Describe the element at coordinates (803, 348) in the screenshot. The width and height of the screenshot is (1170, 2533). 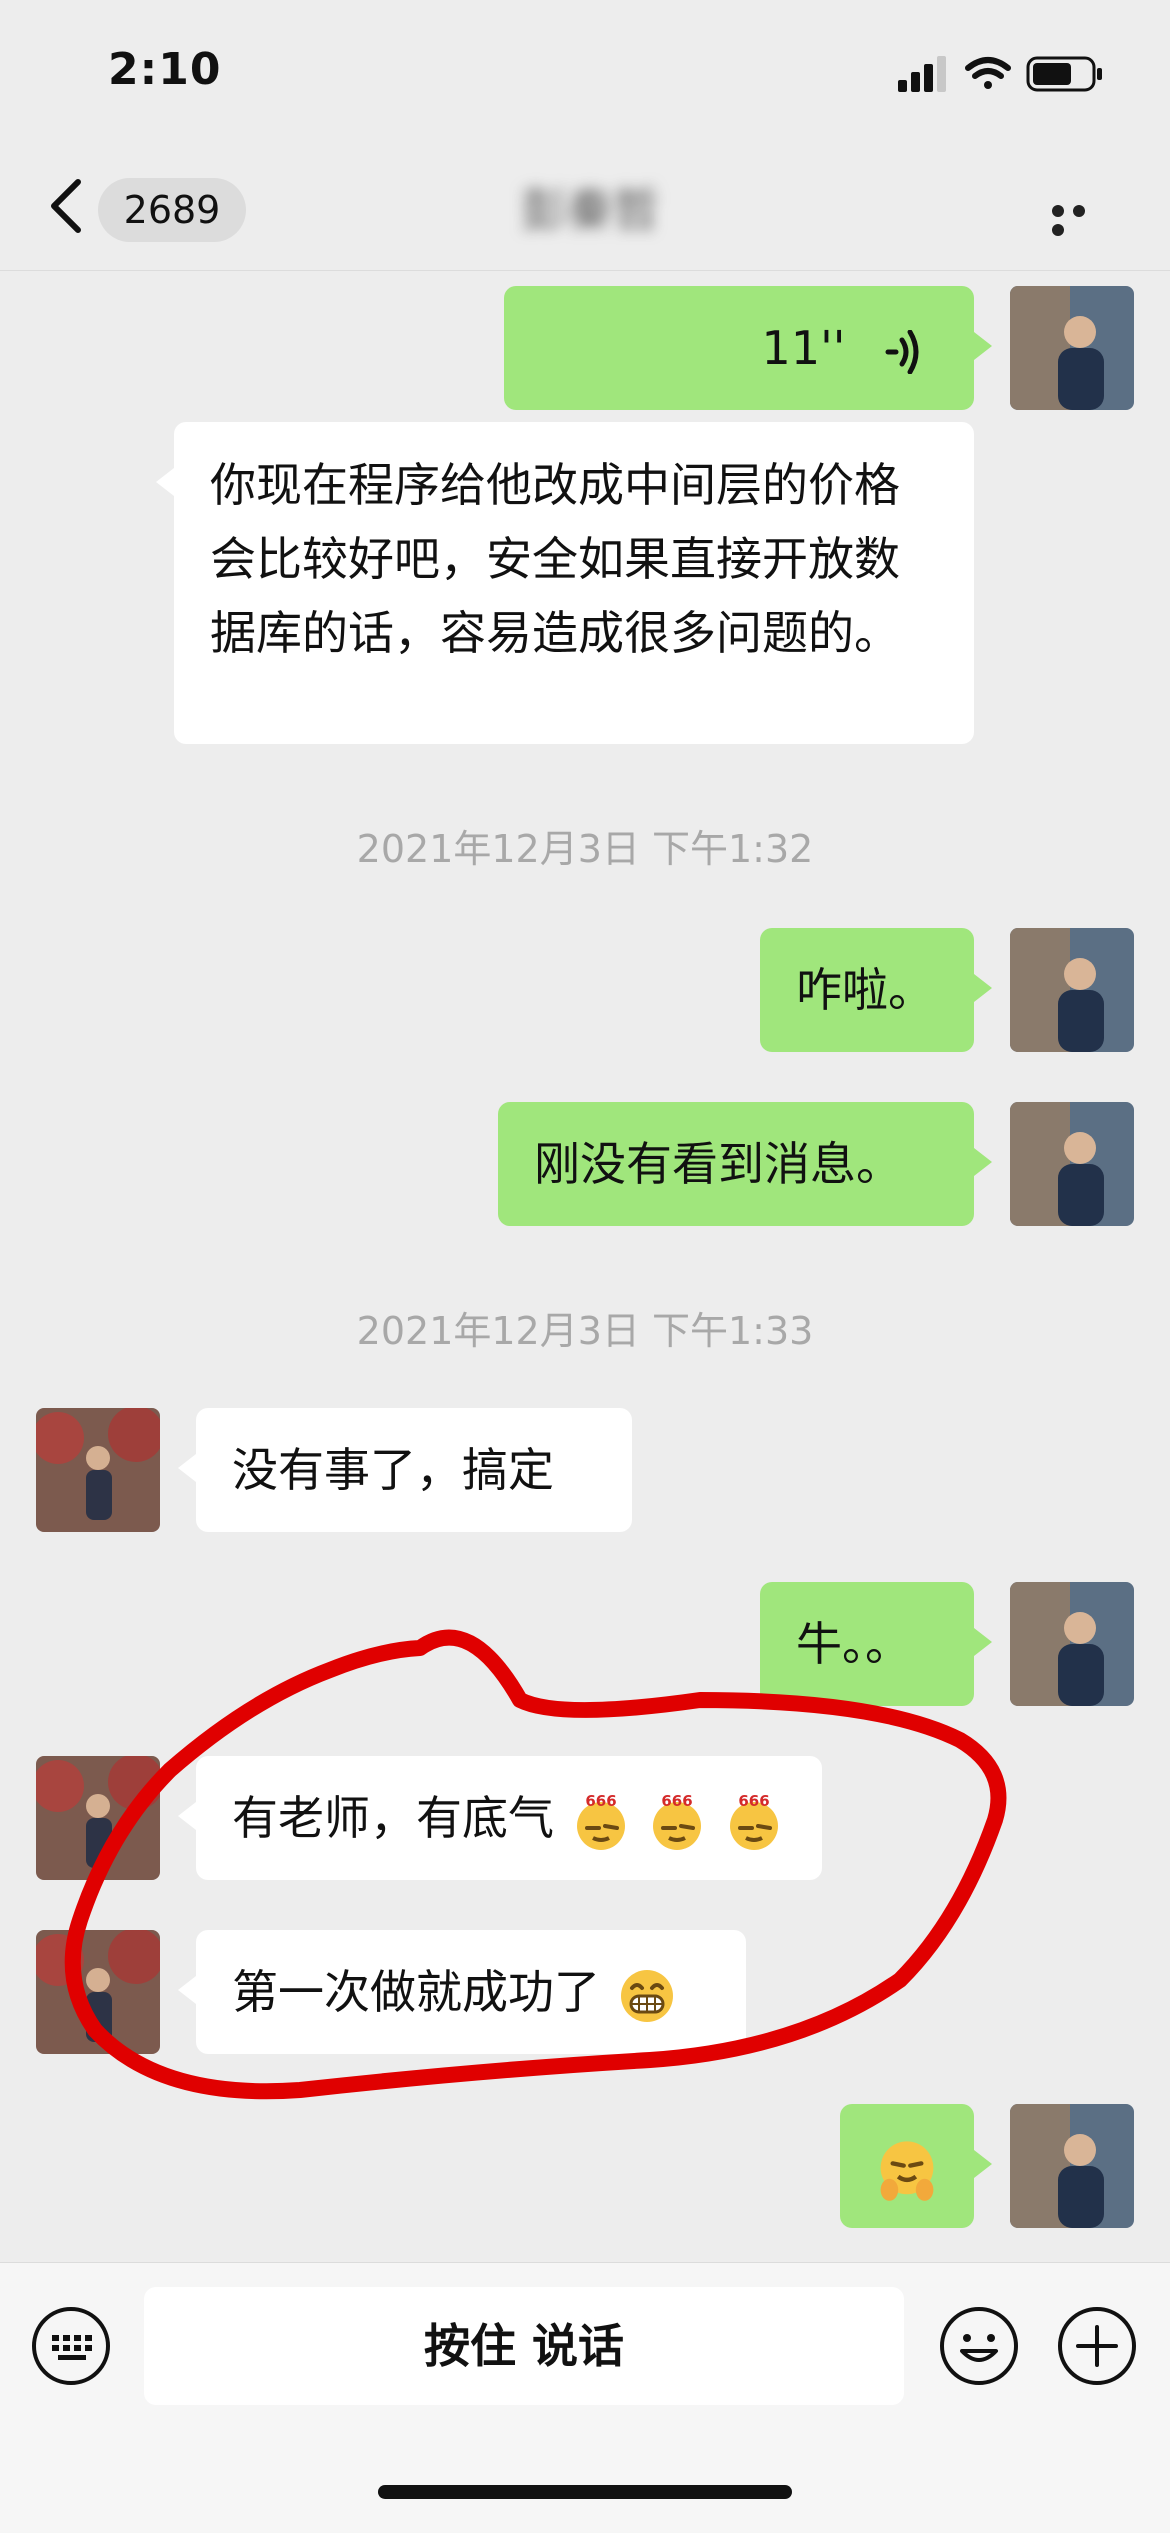
I see `voice-duration: 11''` at that location.